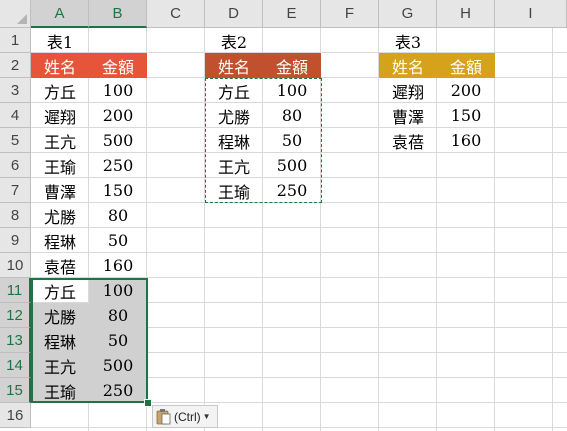 The height and width of the screenshot is (431, 567). What do you see at coordinates (292, 115) in the screenshot?
I see `table2-amount-cell: 80` at bounding box center [292, 115].